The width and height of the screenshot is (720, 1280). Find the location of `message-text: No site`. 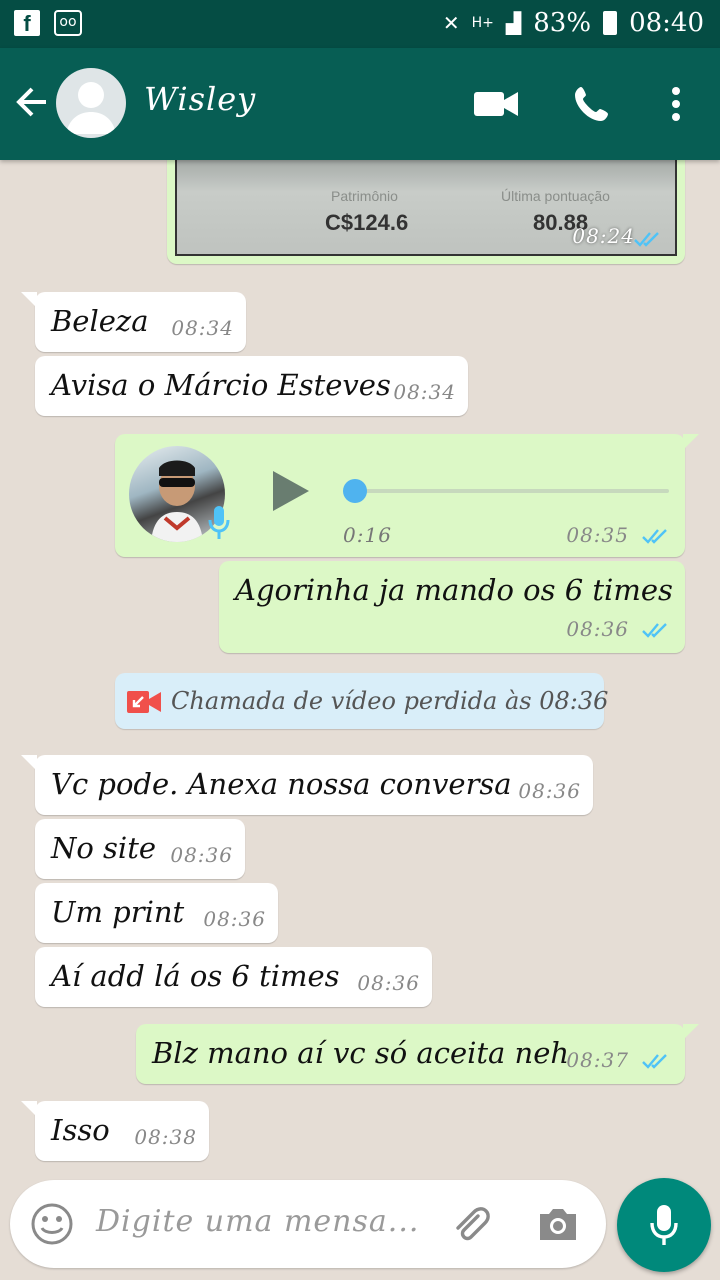

message-text: No site is located at coordinates (104, 848).